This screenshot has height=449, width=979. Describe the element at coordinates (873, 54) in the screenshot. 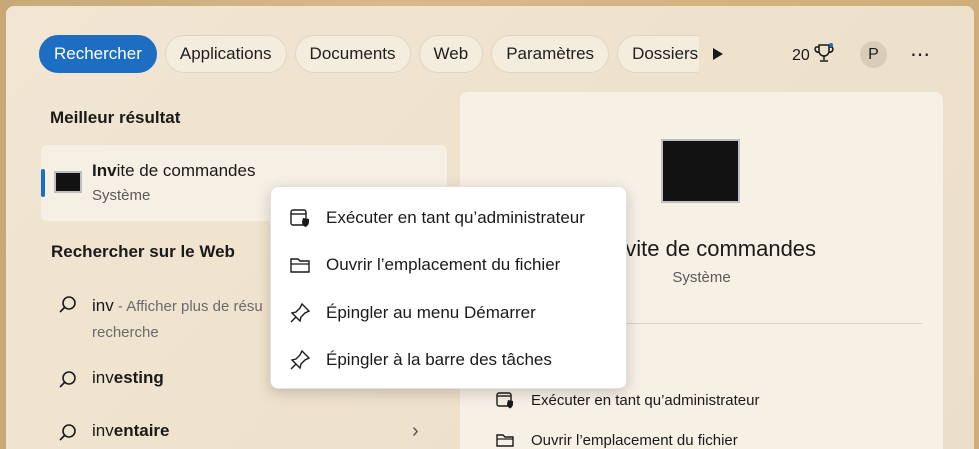

I see `avatar: P` at that location.